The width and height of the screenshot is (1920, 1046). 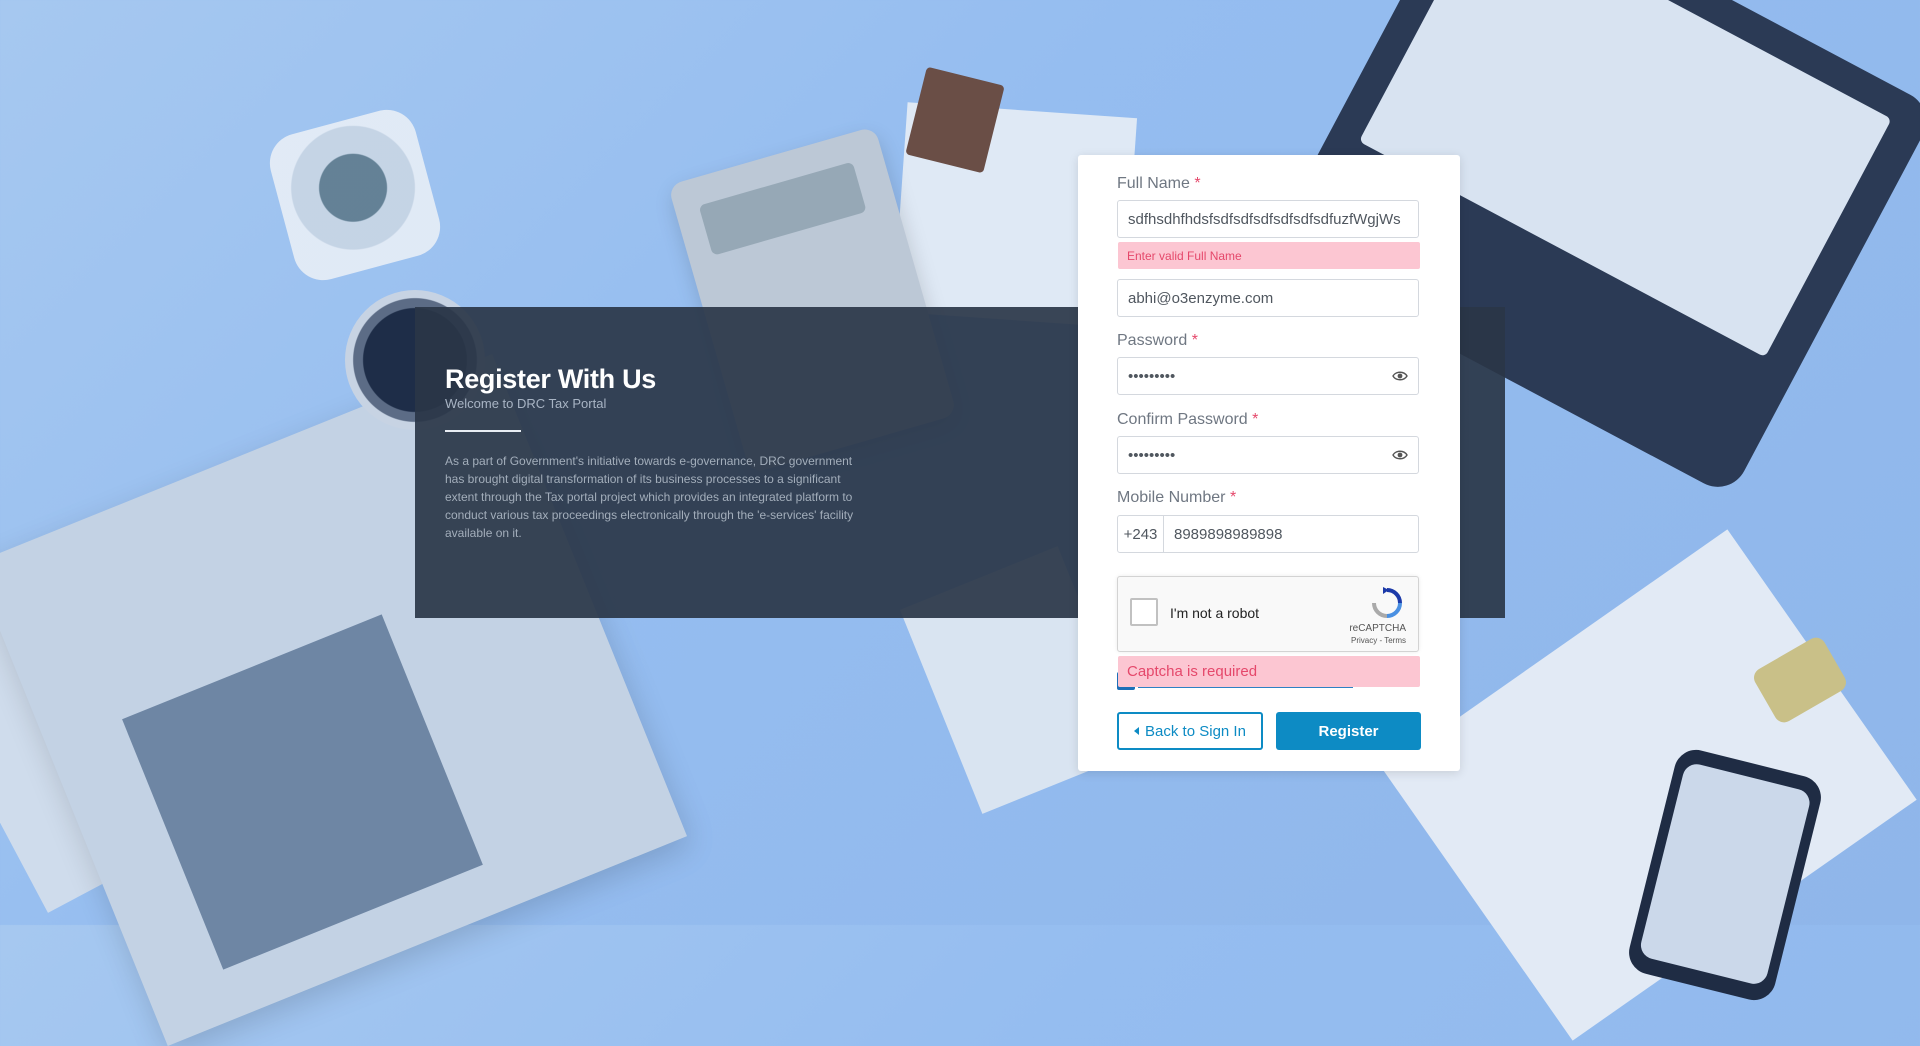 I want to click on page-title: Register With Us, so click(x=550, y=379).